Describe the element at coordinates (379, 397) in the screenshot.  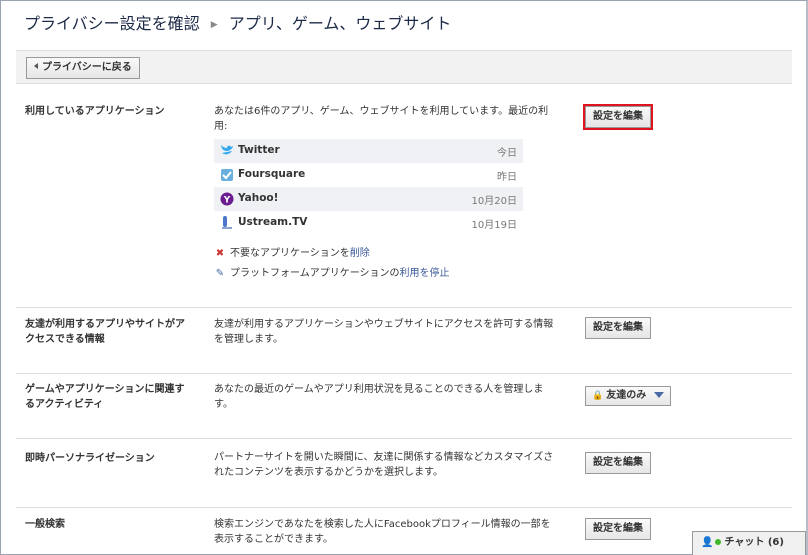
I see `section-description: あなたの最近のゲームやアプリ利用状況を見ることのできる人を管理します。` at that location.